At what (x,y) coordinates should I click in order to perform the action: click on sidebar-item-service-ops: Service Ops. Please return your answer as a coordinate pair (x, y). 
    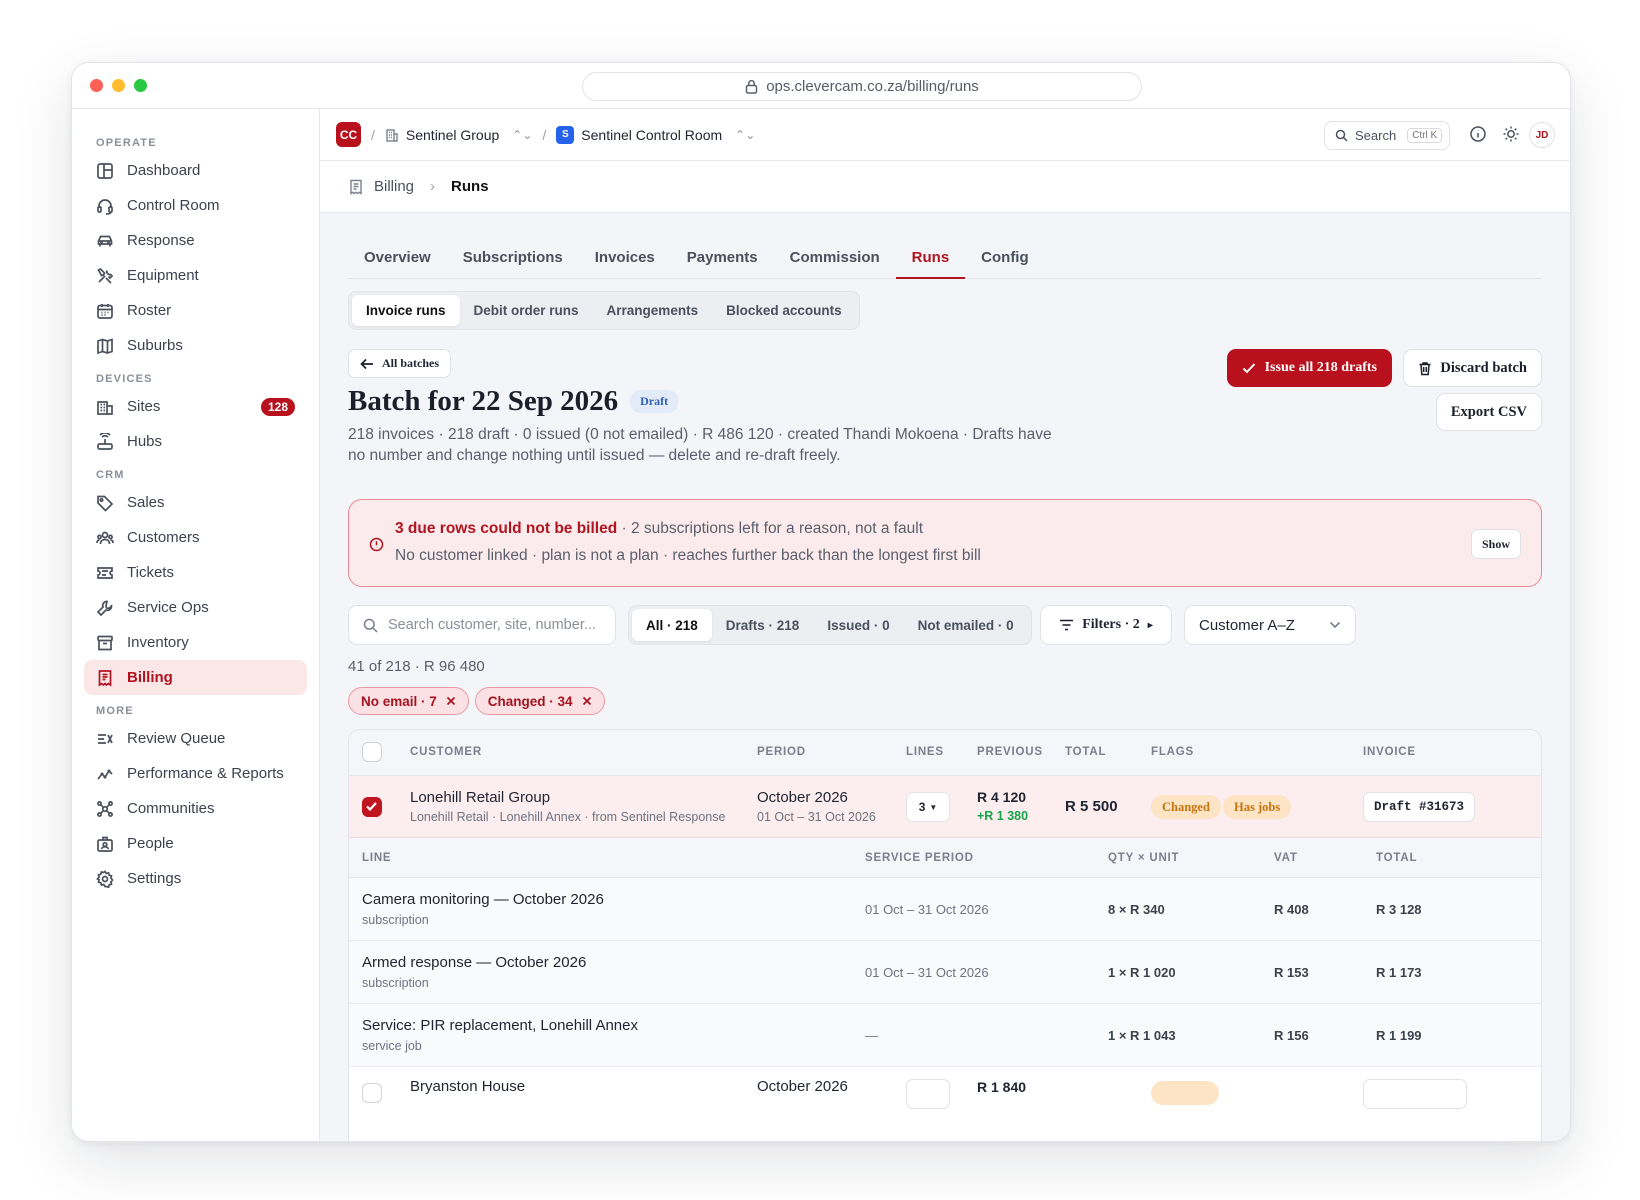
    Looking at the image, I should click on (195, 607).